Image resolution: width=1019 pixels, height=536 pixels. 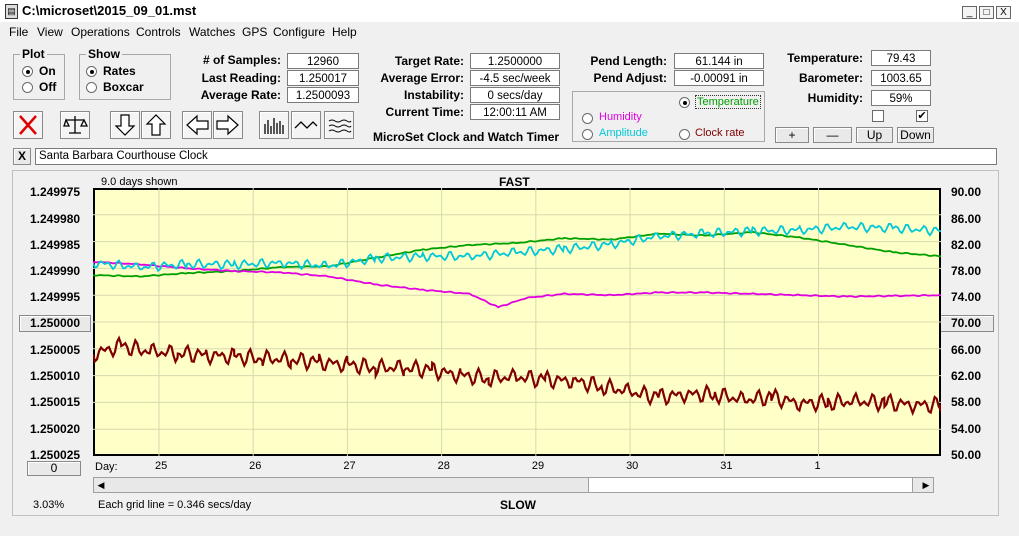 I want to click on plot-on-radio, so click(x=27, y=71).